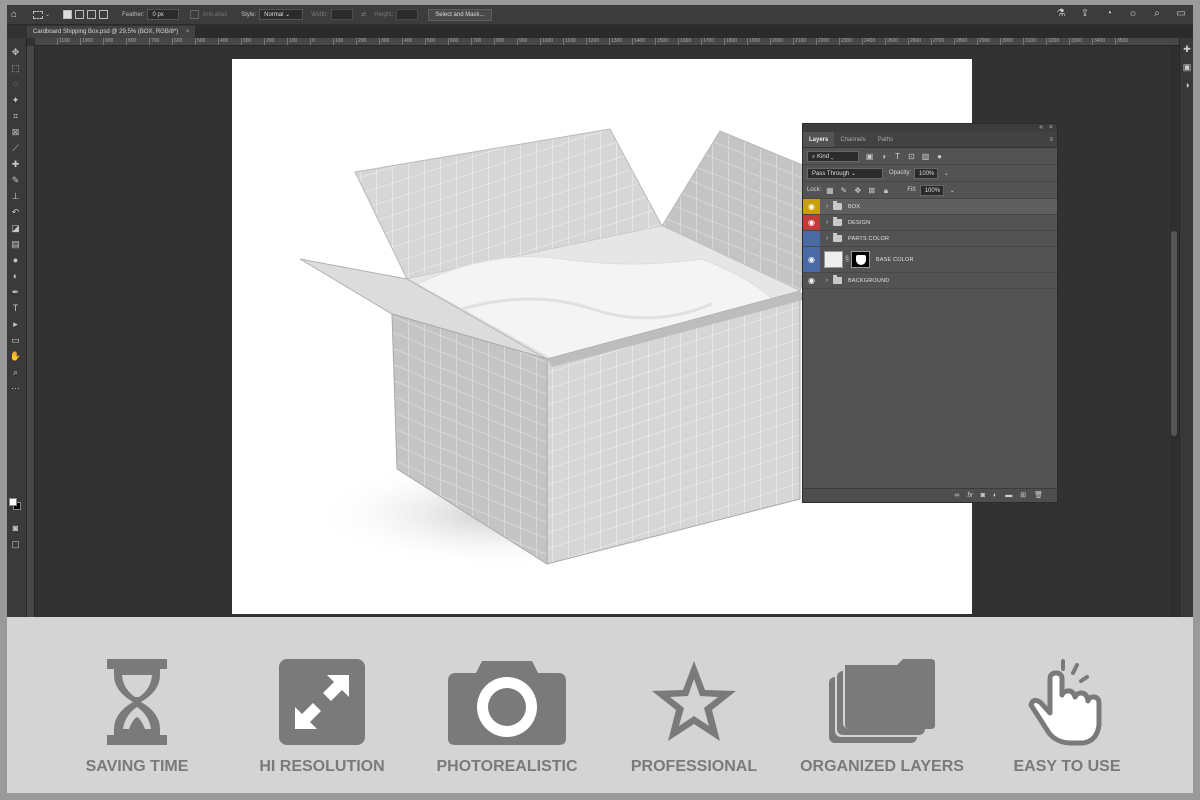 This screenshot has width=1200, height=800. Describe the element at coordinates (930, 239) in the screenshot. I see `layer-row-parts-color: ◉ › PARTS COLOR` at that location.